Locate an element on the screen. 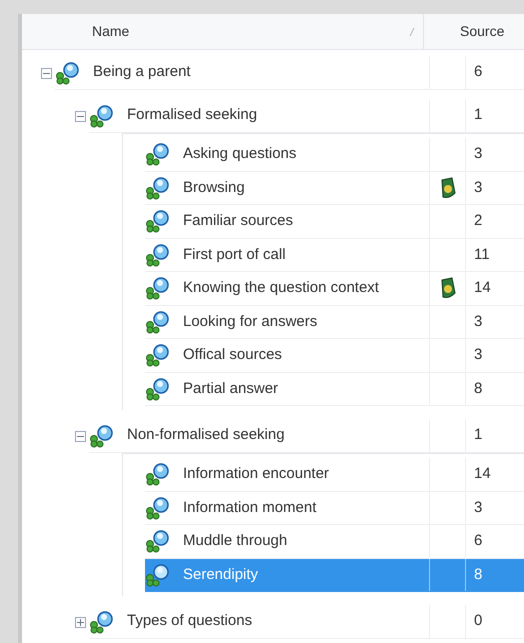 The image size is (524, 643). expand-toggle is located at coordinates (80, 622).